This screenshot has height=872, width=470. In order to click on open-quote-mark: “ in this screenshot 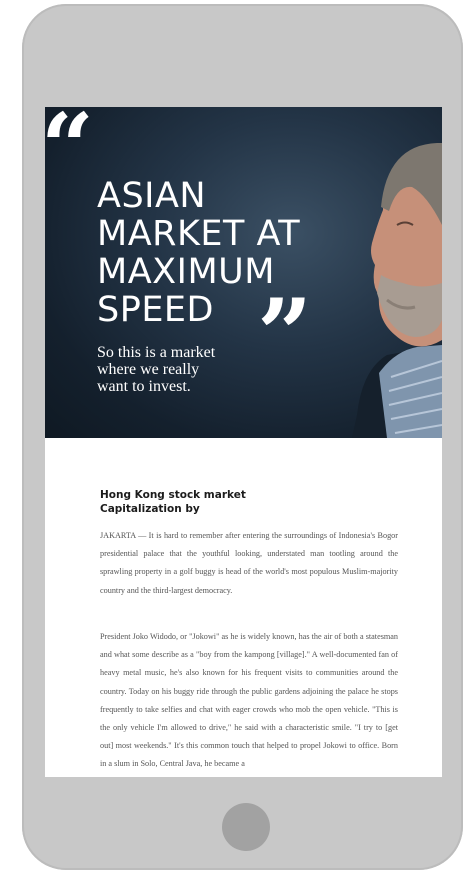, I will do `click(69, 154)`.